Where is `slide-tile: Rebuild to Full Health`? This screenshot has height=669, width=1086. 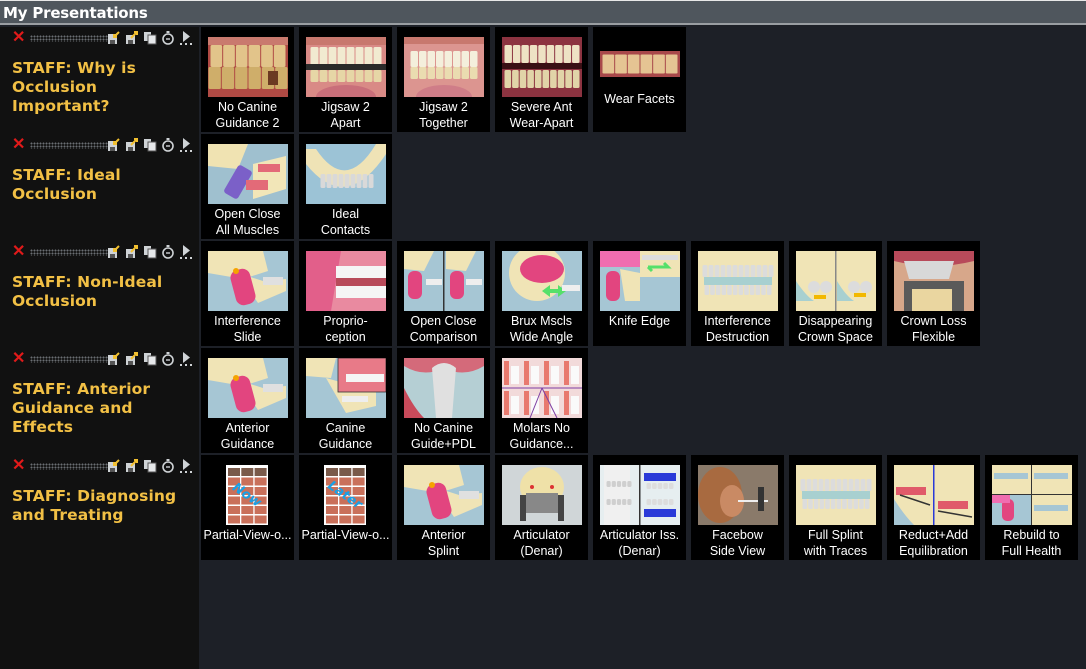 slide-tile: Rebuild to Full Health is located at coordinates (1031, 507).